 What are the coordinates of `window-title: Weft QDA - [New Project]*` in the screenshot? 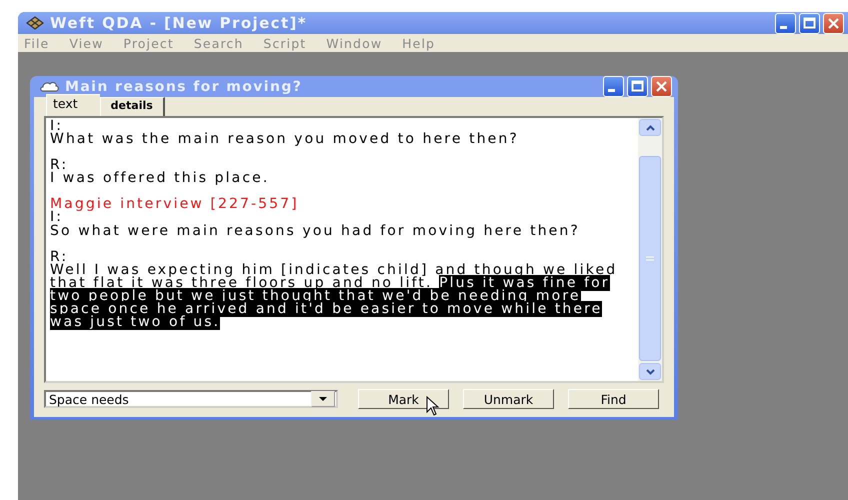 It's located at (179, 23).